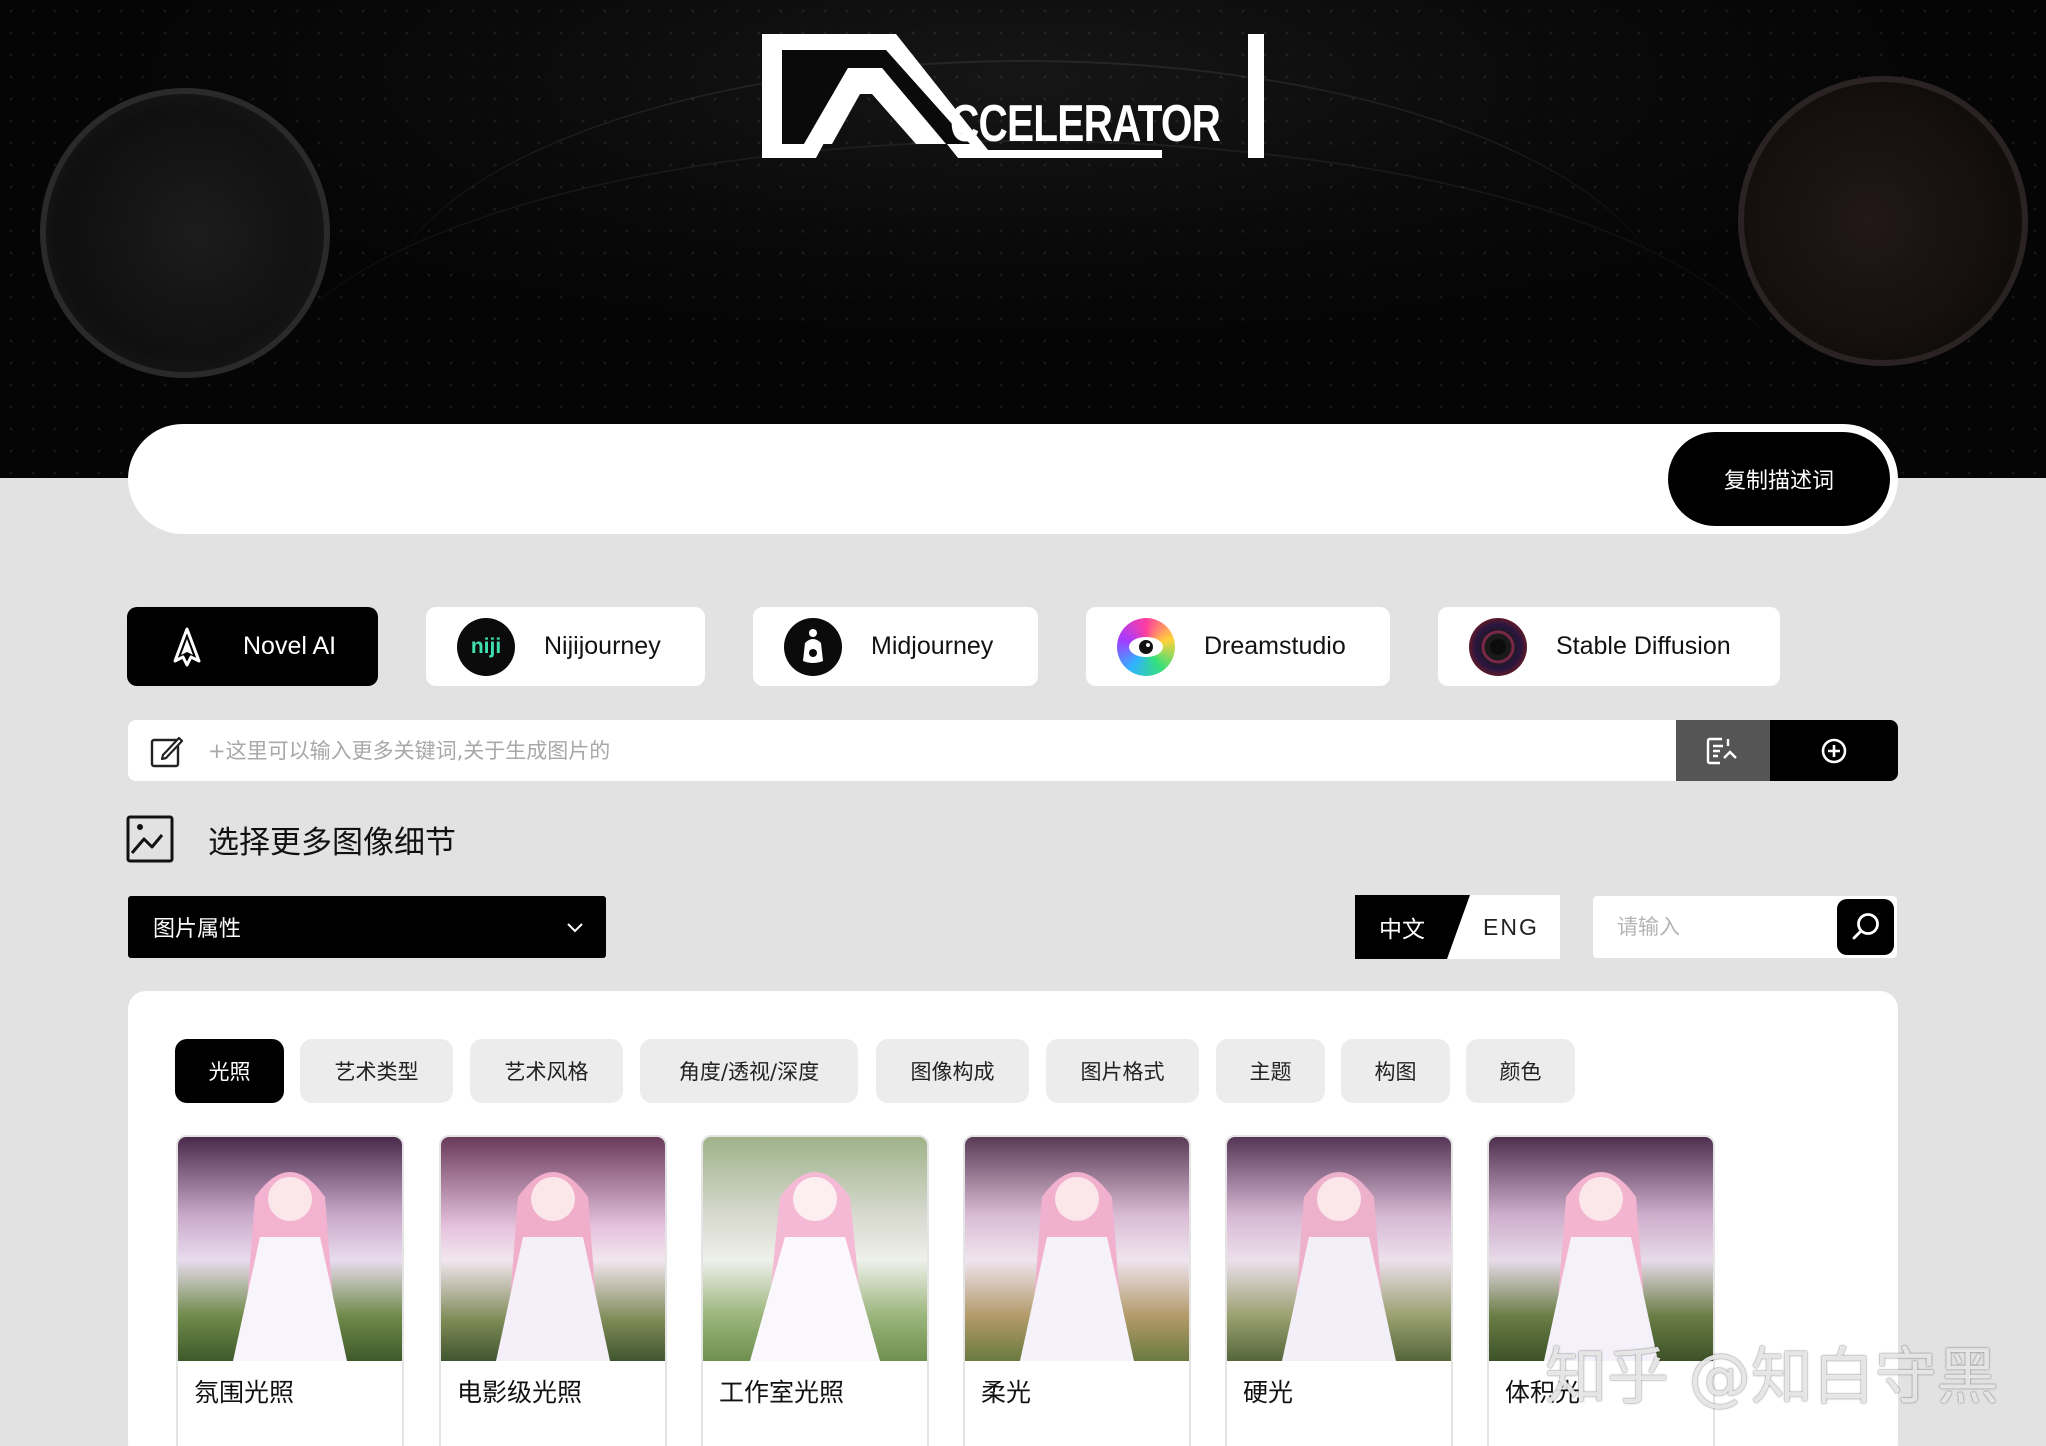  Describe the element at coordinates (928, 750) in the screenshot. I see `keyword-input` at that location.